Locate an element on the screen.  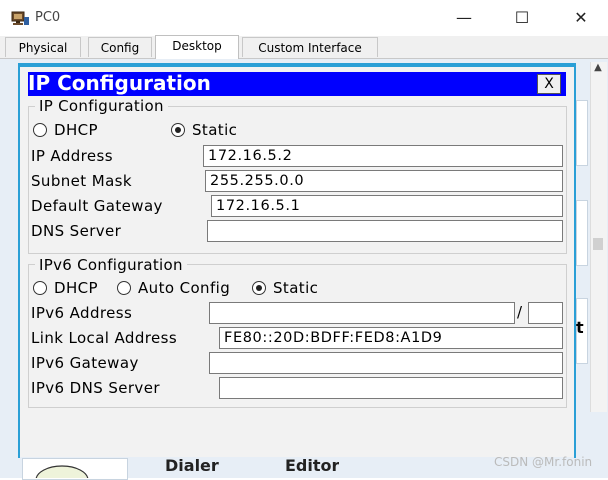
ipv6-auto-config-label: Auto Config is located at coordinates (184, 288).